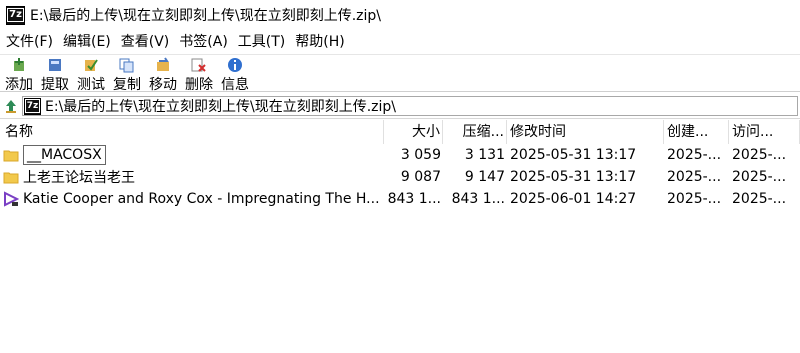  I want to click on column-header-modified: 修改时间, so click(585, 132).